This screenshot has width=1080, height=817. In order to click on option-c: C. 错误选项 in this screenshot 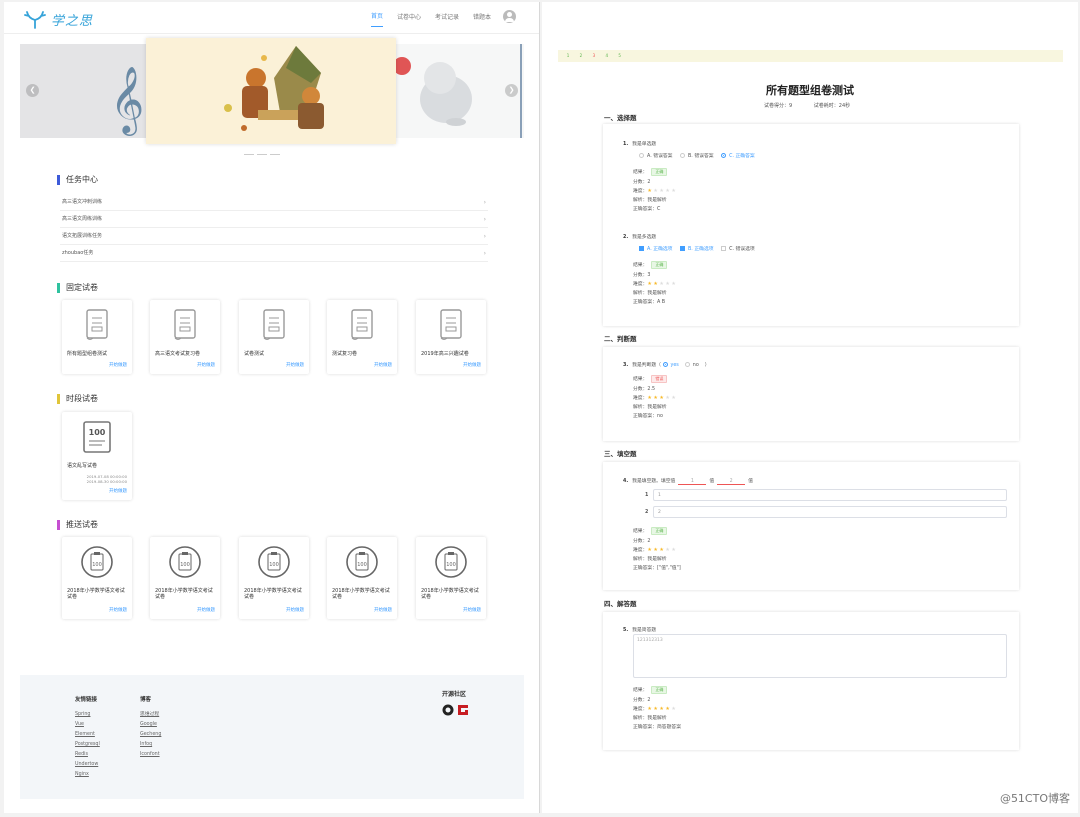, I will do `click(738, 248)`.